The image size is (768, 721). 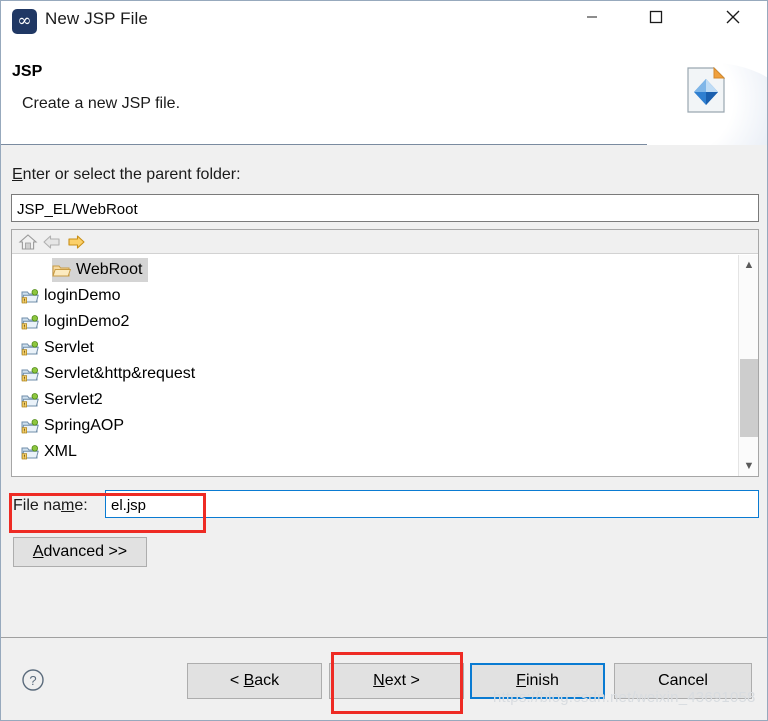 I want to click on help-icon: ?, so click(x=33, y=680).